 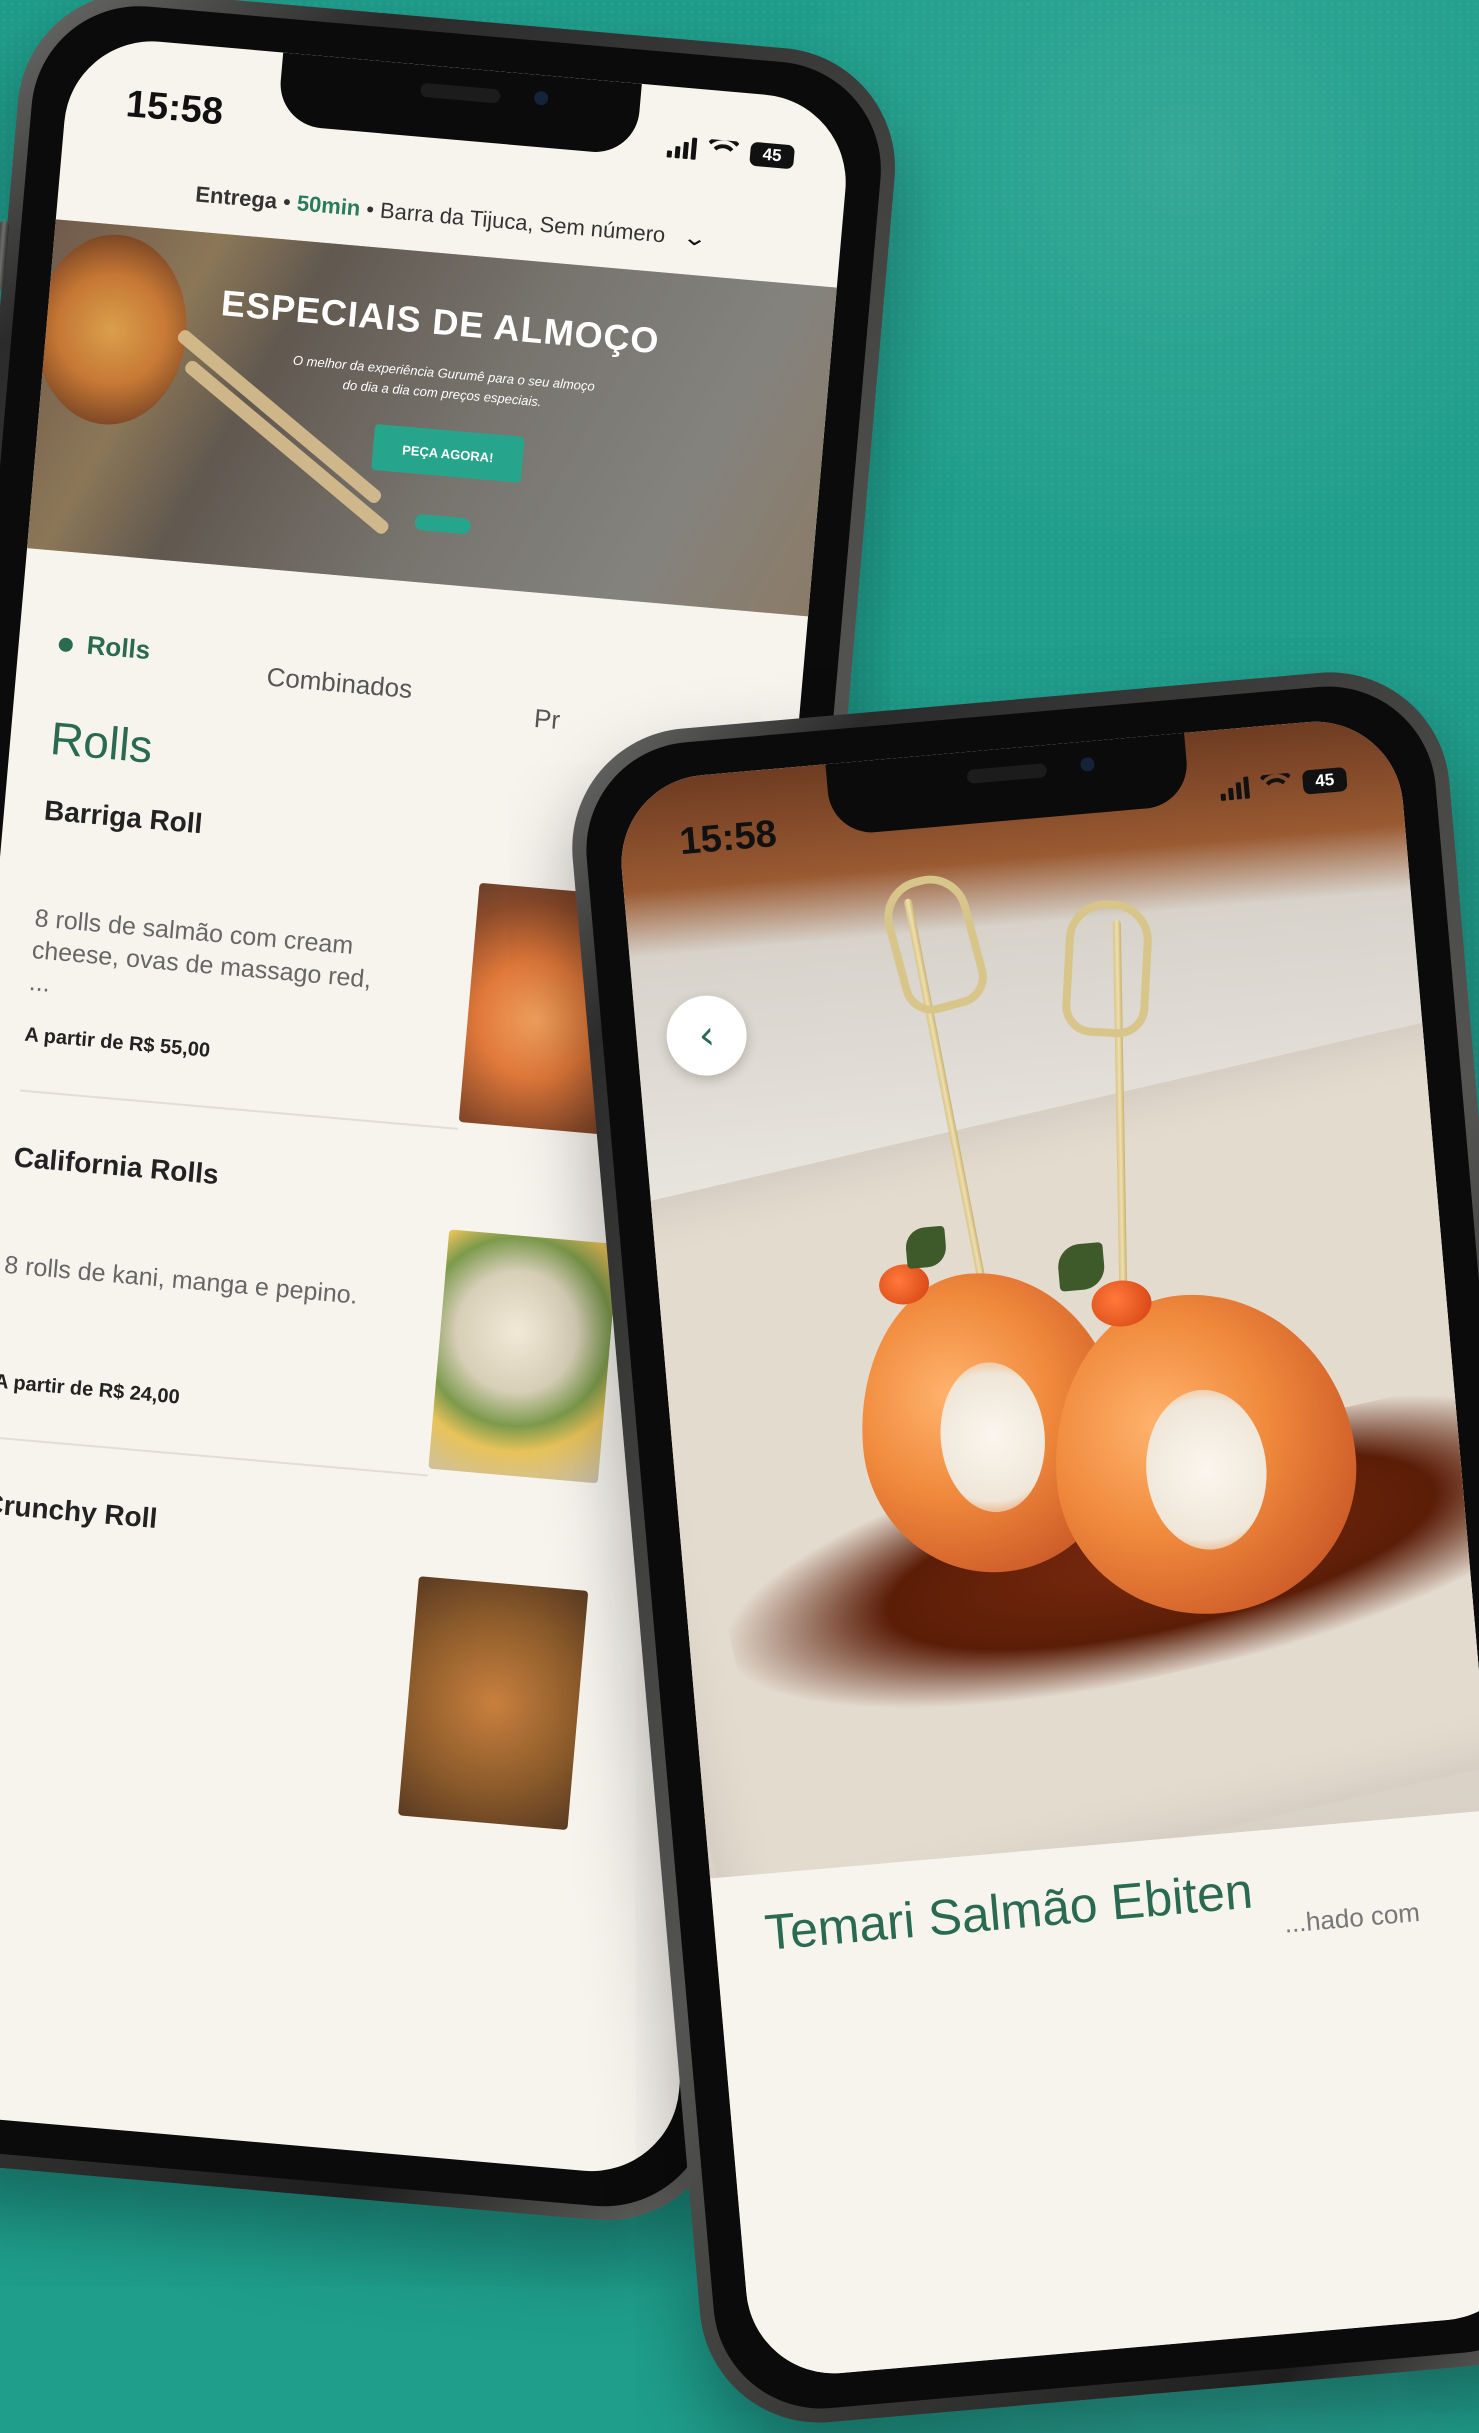 What do you see at coordinates (181, 1280) in the screenshot?
I see `menu-item-description: 8 rolls de kani, manga e pepino.` at bounding box center [181, 1280].